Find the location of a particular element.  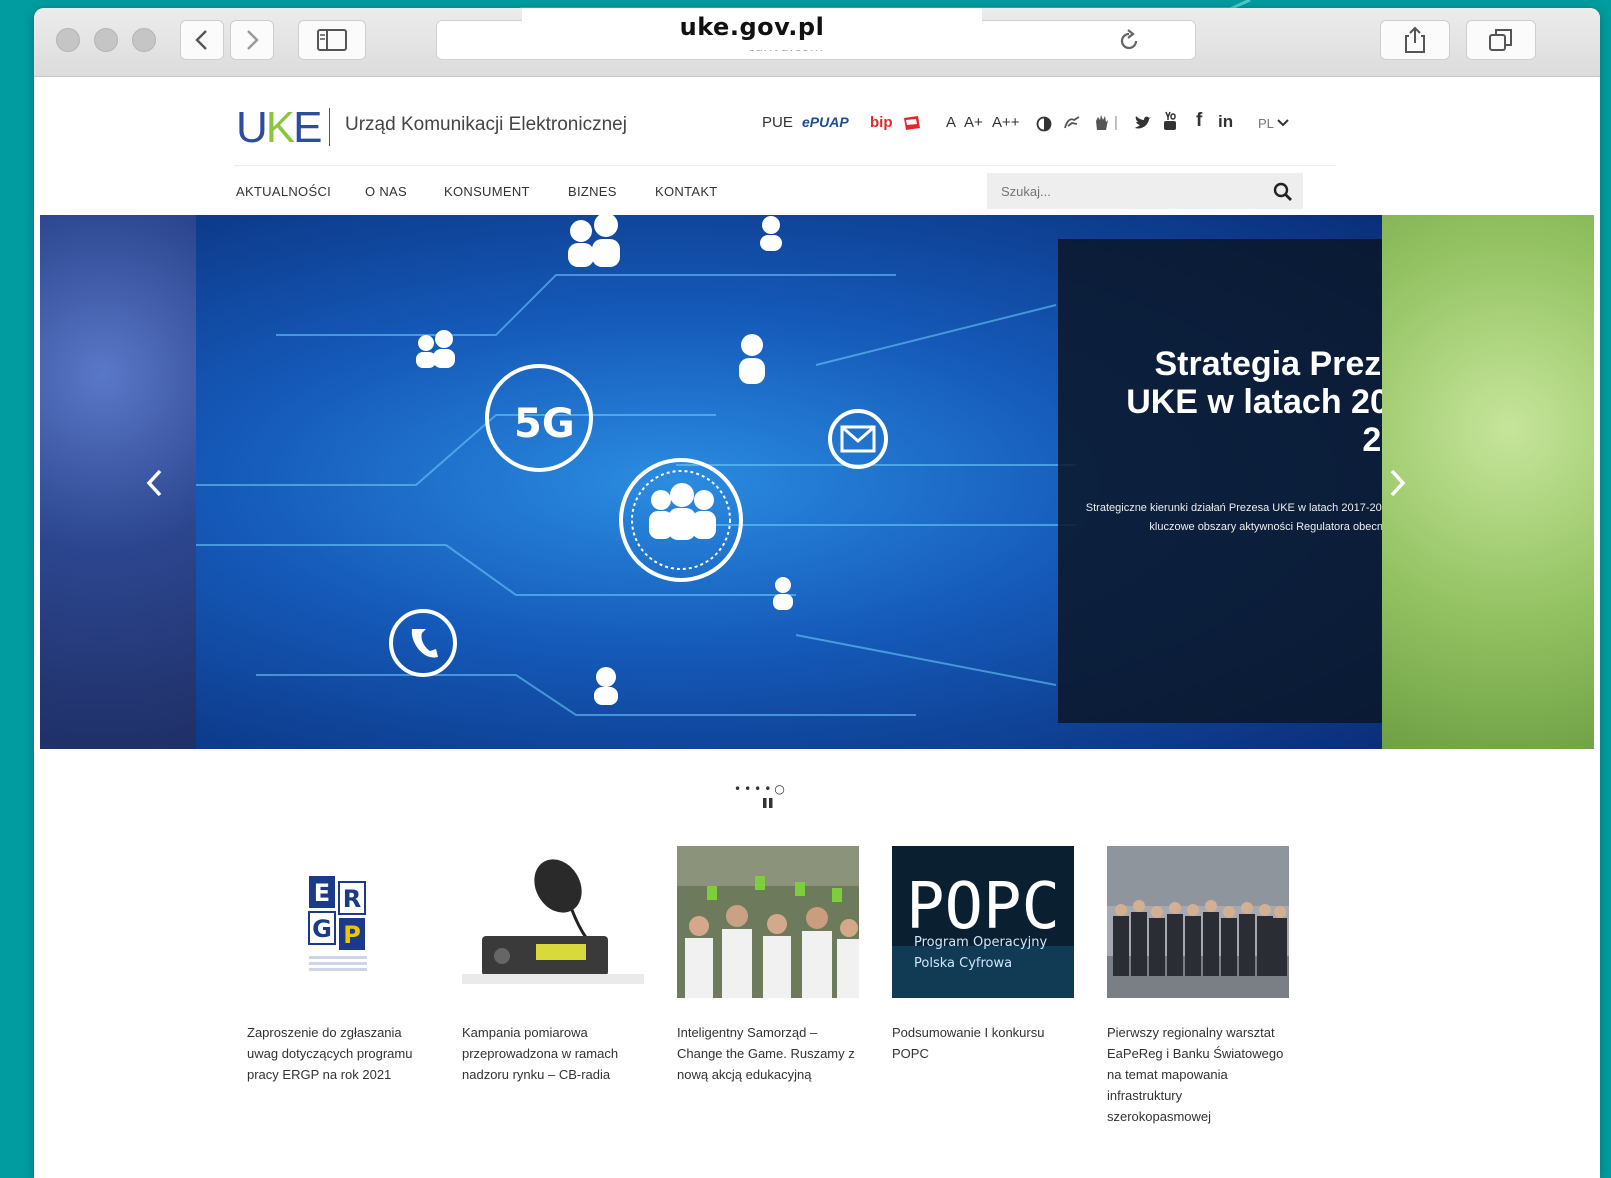

sidebar-toggle-button is located at coordinates (332, 40).